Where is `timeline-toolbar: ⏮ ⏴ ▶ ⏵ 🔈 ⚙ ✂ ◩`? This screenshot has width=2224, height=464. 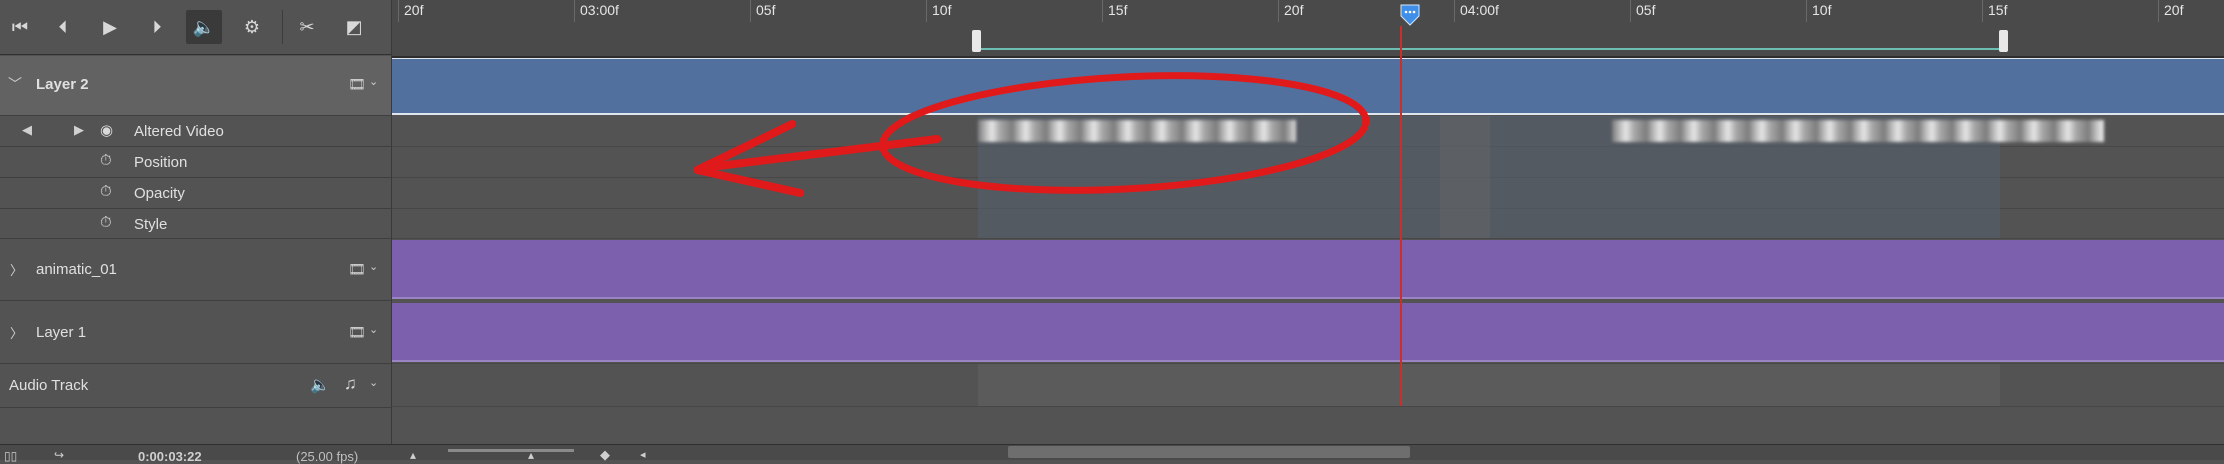
timeline-toolbar: ⏮ ⏴ ▶ ⏵ 🔈 ⚙ ✂ ◩ is located at coordinates (196, 27).